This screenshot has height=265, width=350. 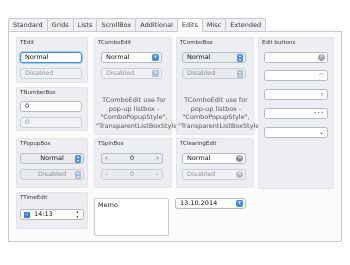 I want to click on tclearingedit-group: TClearingEdit Normal ✕ Disabled ✕, so click(x=215, y=163).